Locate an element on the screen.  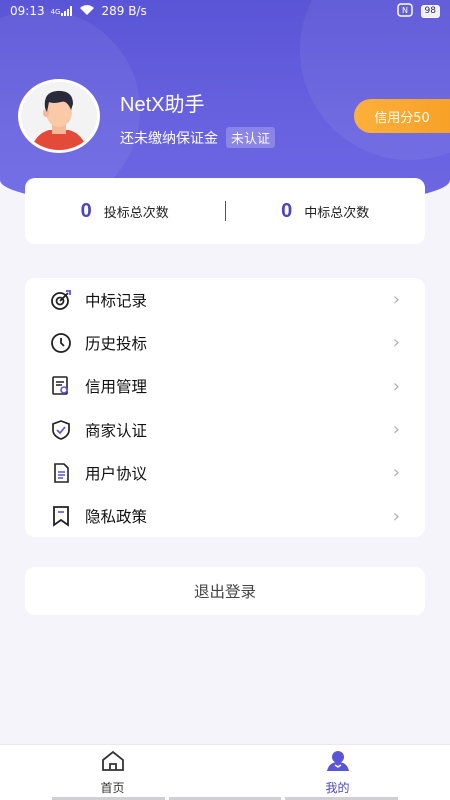
win-count-stat: 0 中标总次数 is located at coordinates (326, 211).